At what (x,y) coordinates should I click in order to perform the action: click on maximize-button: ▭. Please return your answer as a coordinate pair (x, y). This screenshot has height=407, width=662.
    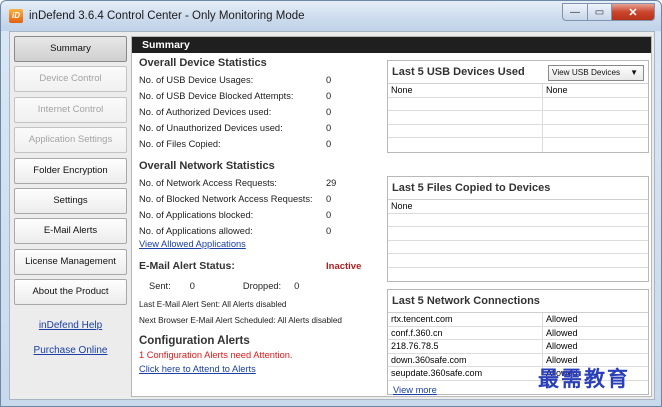
    Looking at the image, I should click on (600, 12).